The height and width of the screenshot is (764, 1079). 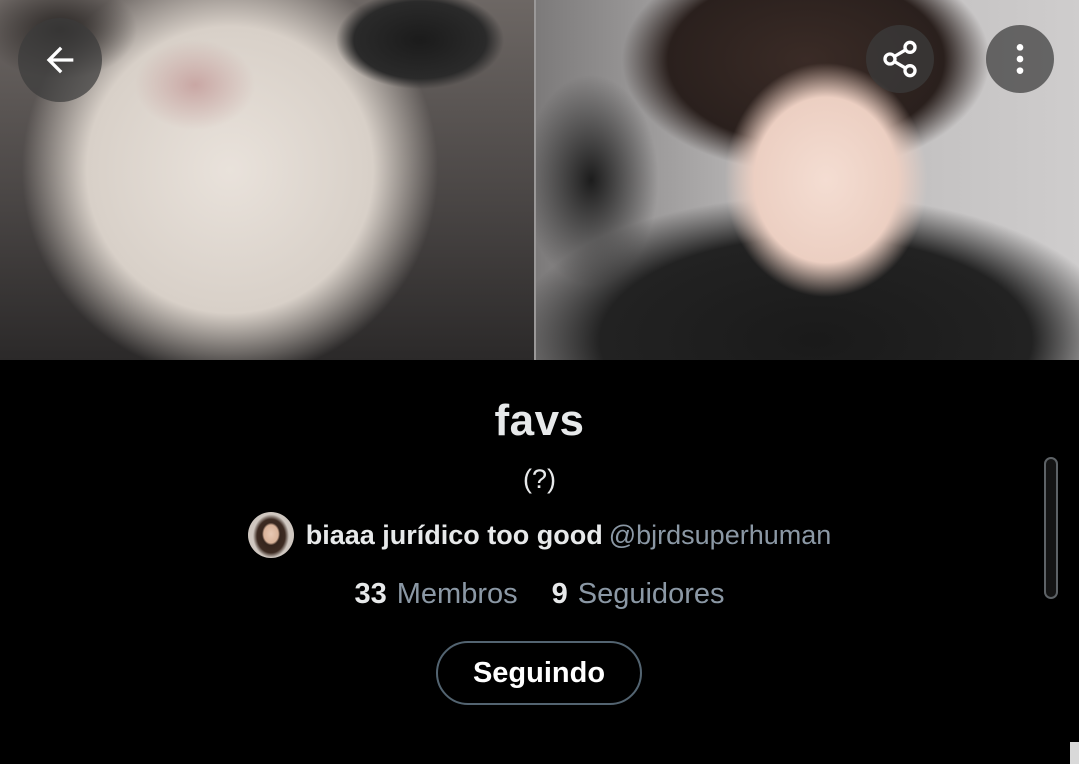 What do you see at coordinates (539, 673) in the screenshot?
I see `following-button: Seguindo` at bounding box center [539, 673].